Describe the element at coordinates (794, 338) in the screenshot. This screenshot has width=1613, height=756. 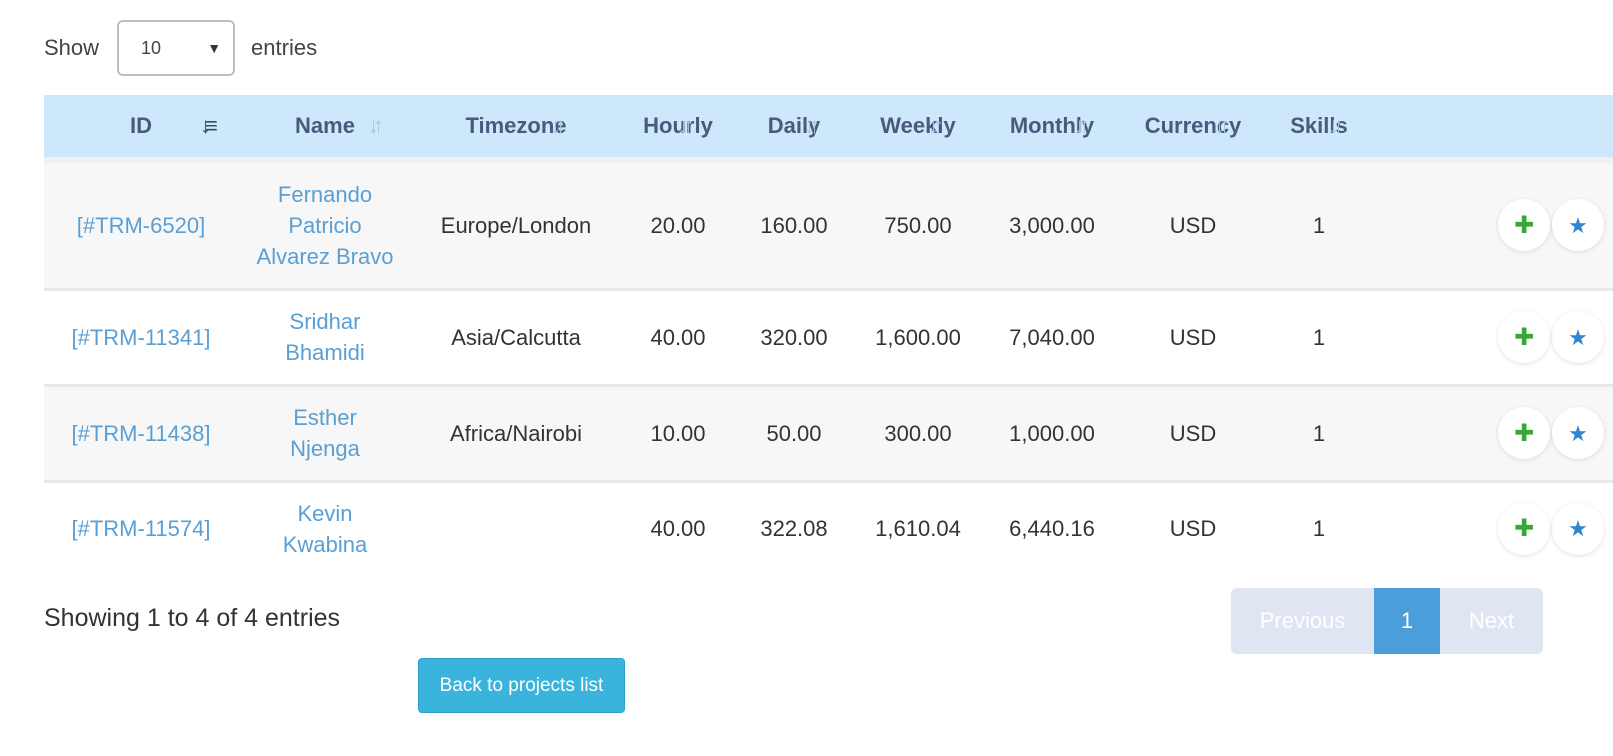
I see `cell-daily: 320.00` at that location.